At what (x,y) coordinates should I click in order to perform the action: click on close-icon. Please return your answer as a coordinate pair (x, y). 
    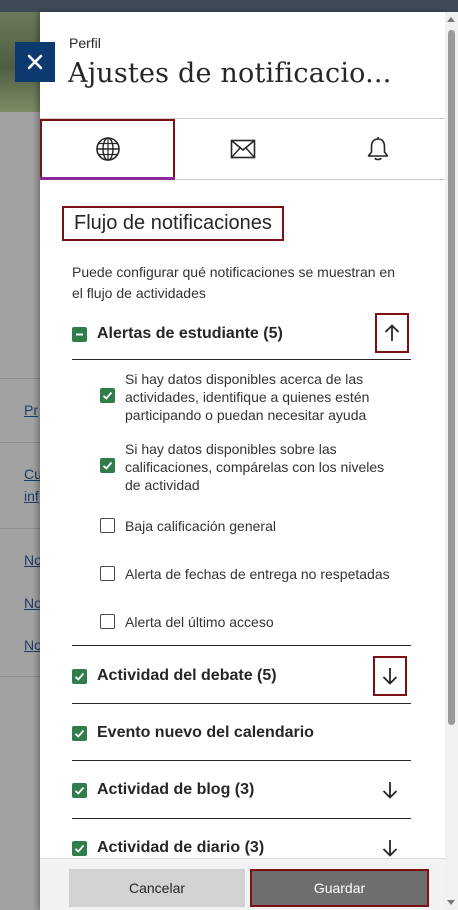
    Looking at the image, I should click on (35, 62).